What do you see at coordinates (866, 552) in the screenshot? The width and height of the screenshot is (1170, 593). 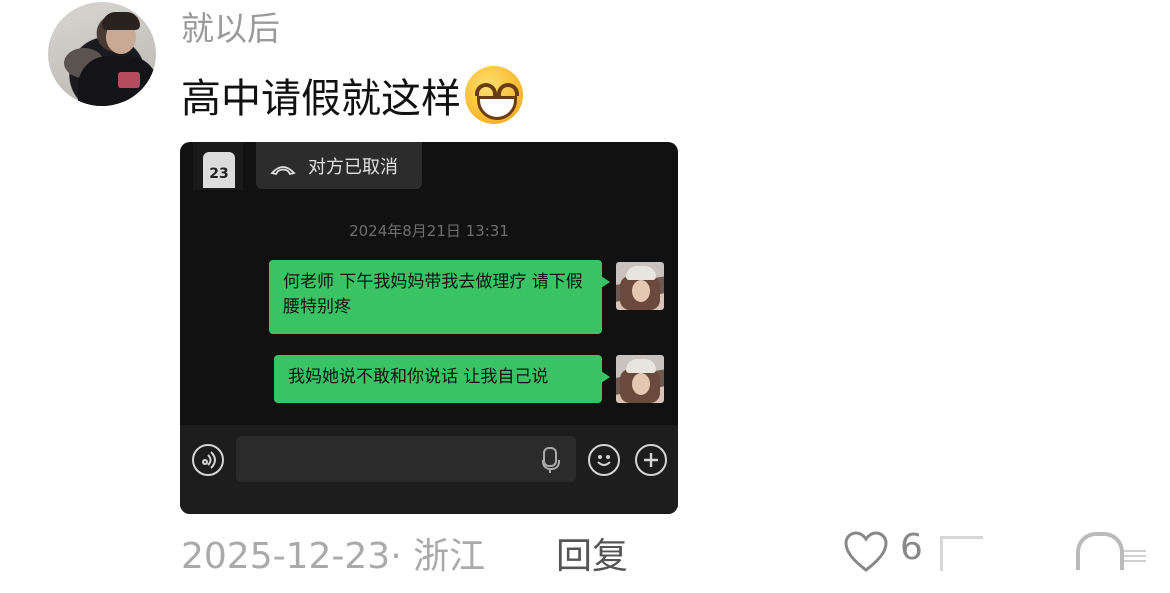 I see `like-heart-icon` at bounding box center [866, 552].